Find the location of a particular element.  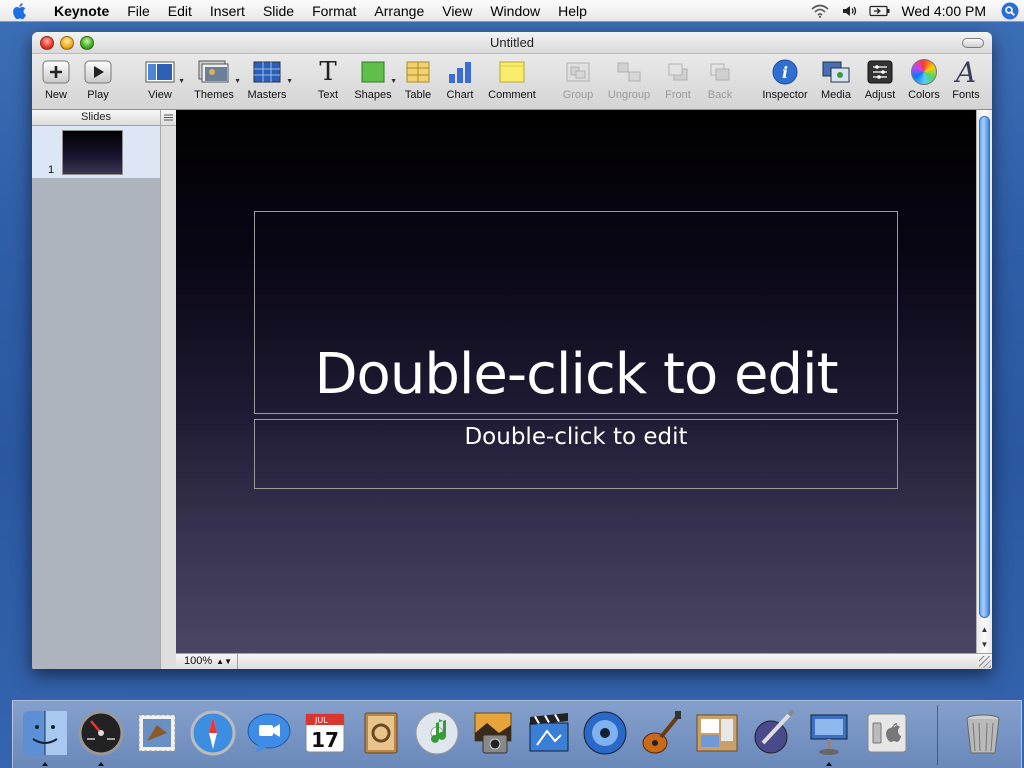

spotlight-icon is located at coordinates (1010, 11).